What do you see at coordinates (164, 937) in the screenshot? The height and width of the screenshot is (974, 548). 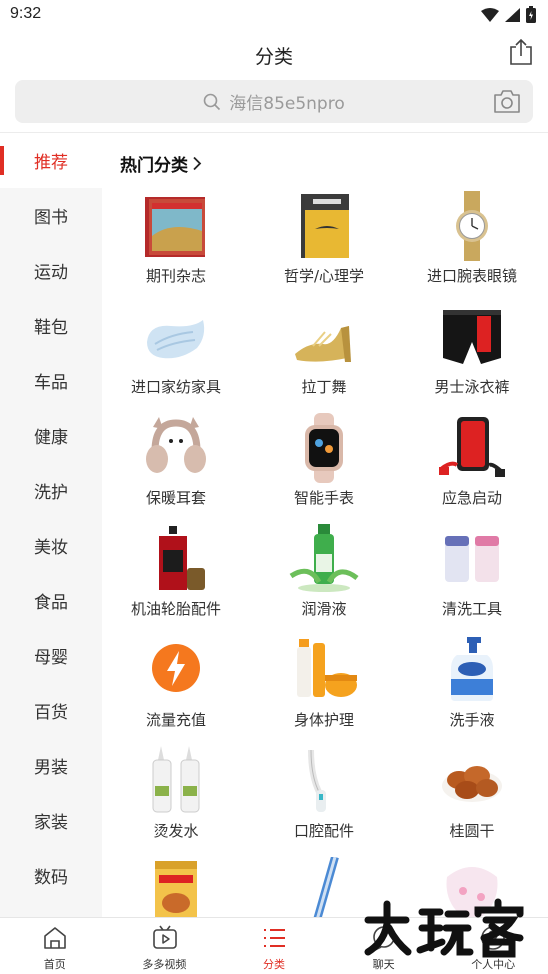 I see `video-icon` at bounding box center [164, 937].